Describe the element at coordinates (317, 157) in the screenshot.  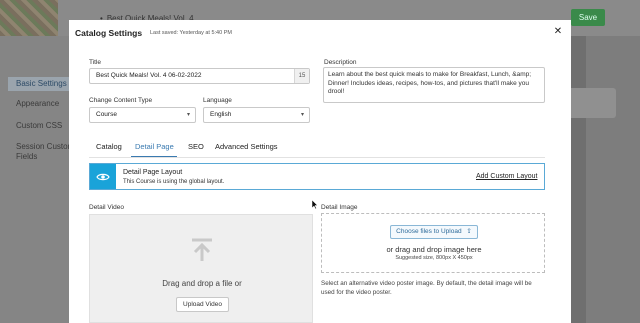
I see `tab-divider` at that location.